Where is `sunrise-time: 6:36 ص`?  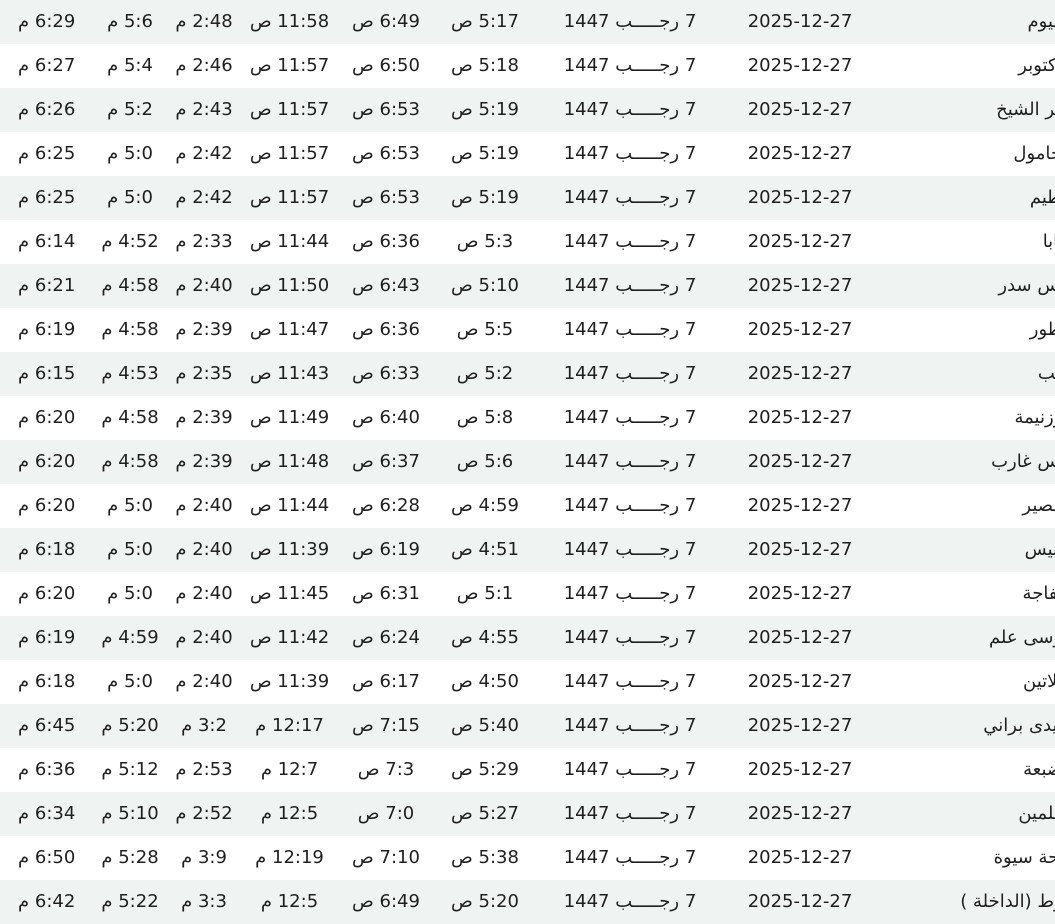 sunrise-time: 6:36 ص is located at coordinates (386, 241).